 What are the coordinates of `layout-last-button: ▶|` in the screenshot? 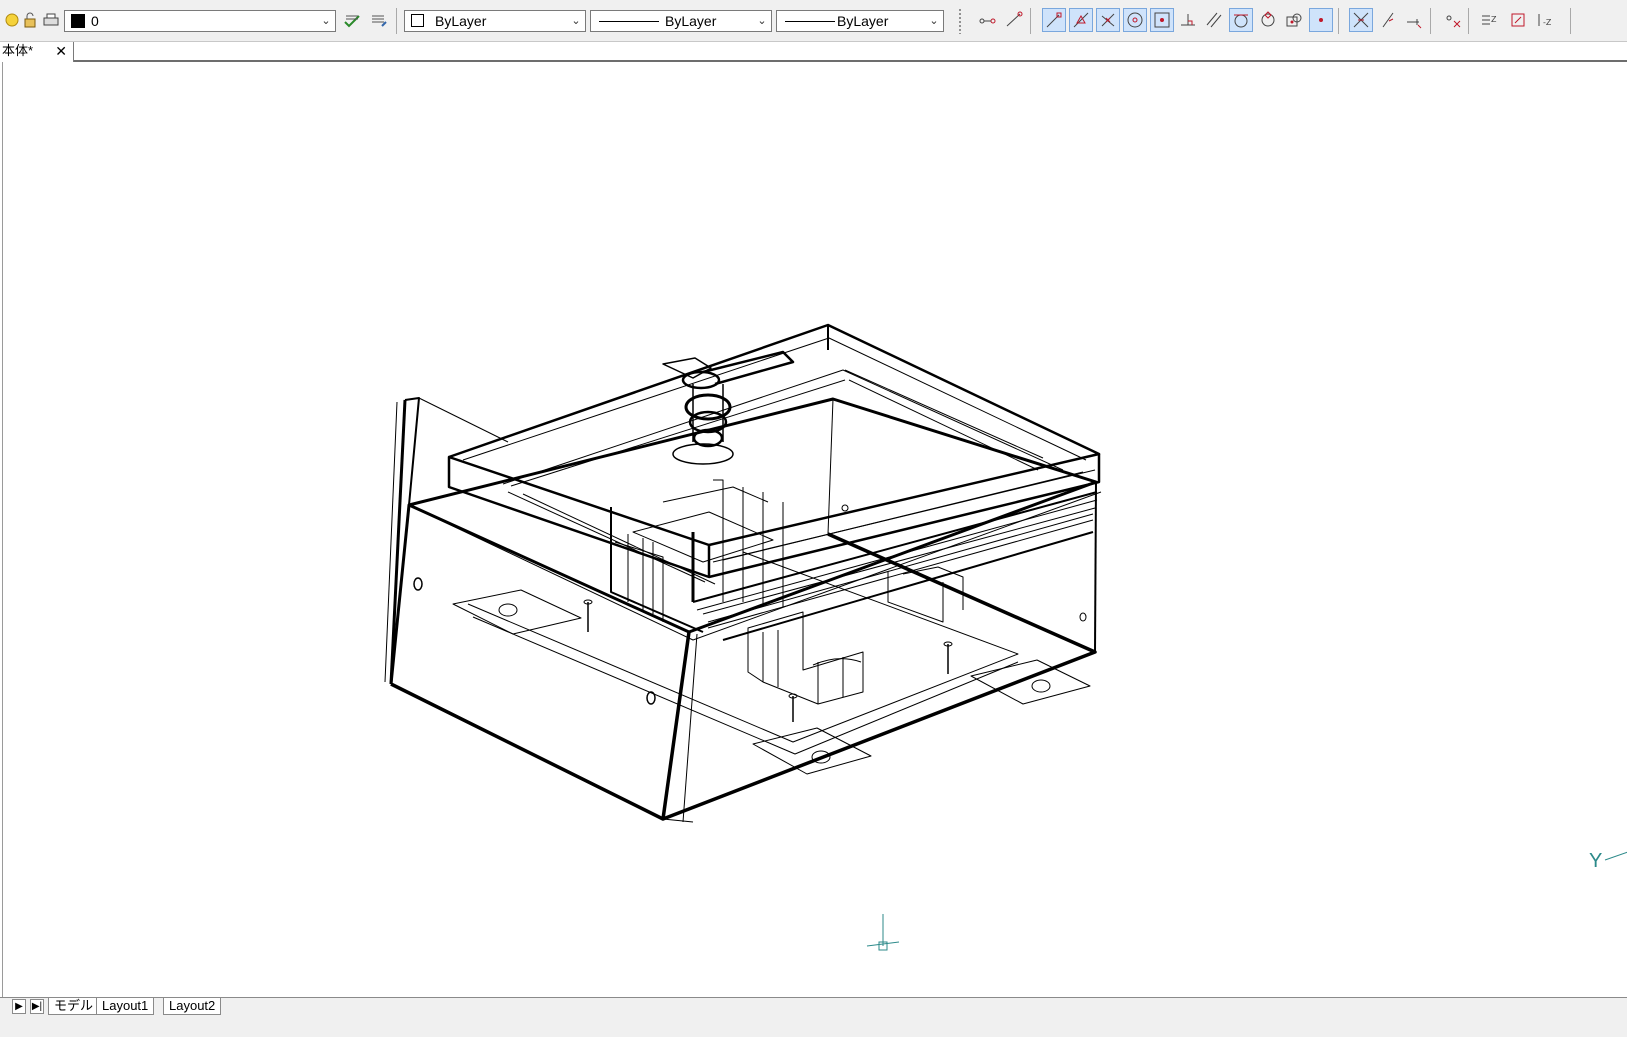 It's located at (37, 1006).